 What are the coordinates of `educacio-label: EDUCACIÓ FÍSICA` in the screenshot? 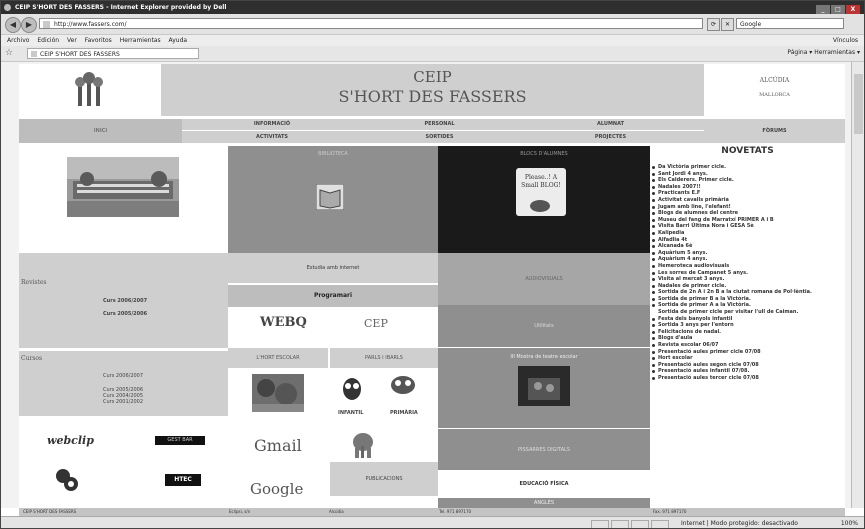 It's located at (544, 484).